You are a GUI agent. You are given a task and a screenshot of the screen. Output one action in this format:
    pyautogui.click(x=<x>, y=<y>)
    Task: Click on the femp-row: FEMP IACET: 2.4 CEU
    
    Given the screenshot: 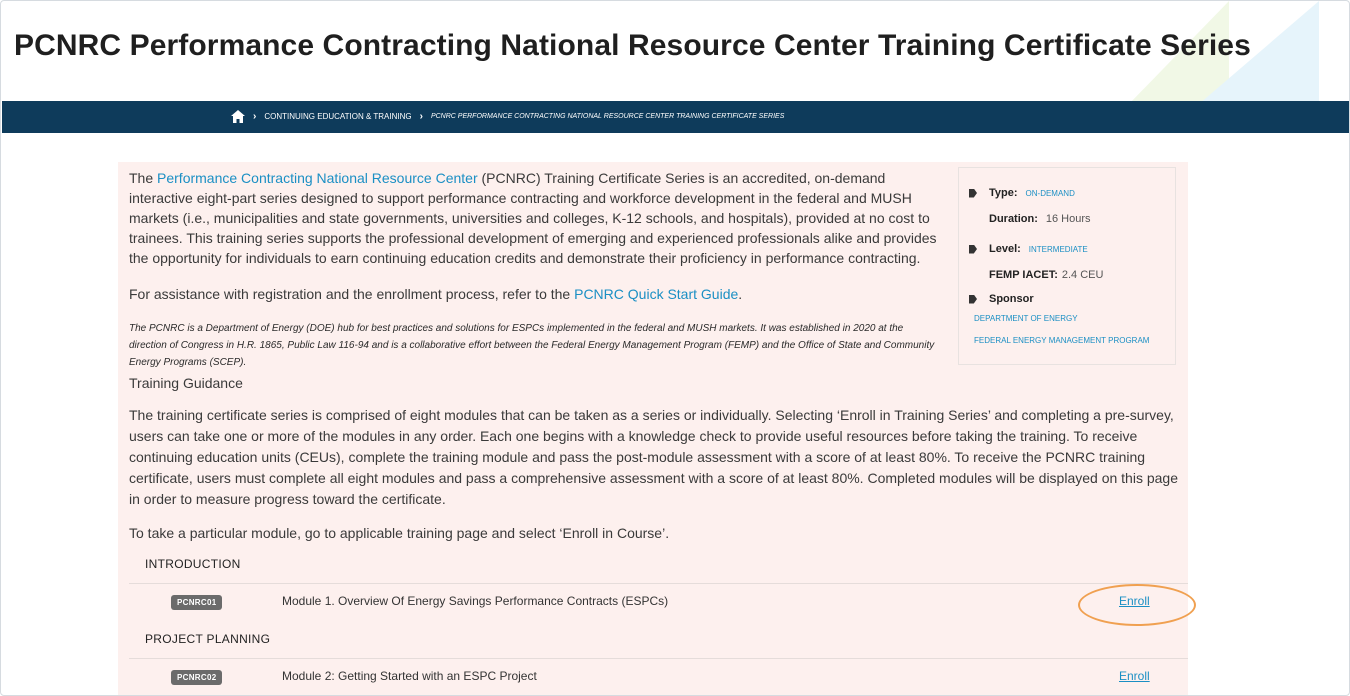 What is the action you would take?
    pyautogui.click(x=1046, y=275)
    